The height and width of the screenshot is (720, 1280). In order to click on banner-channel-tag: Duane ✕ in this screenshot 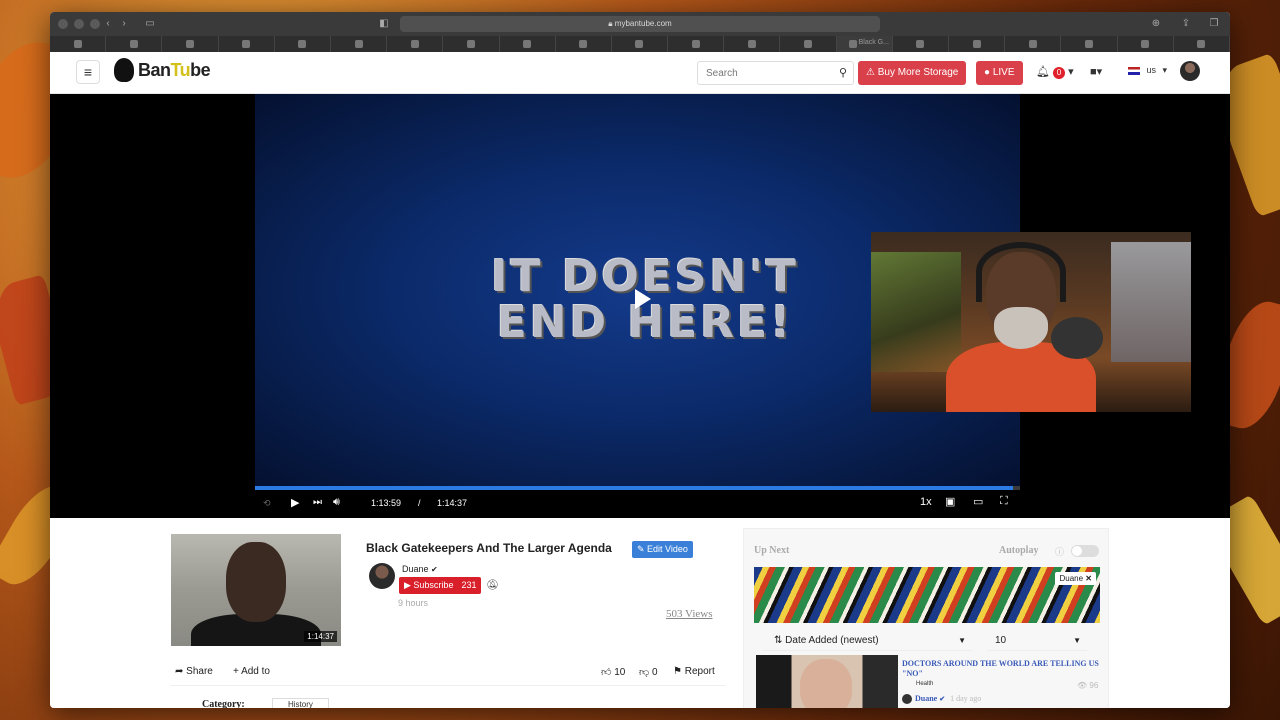, I will do `click(1075, 578)`.